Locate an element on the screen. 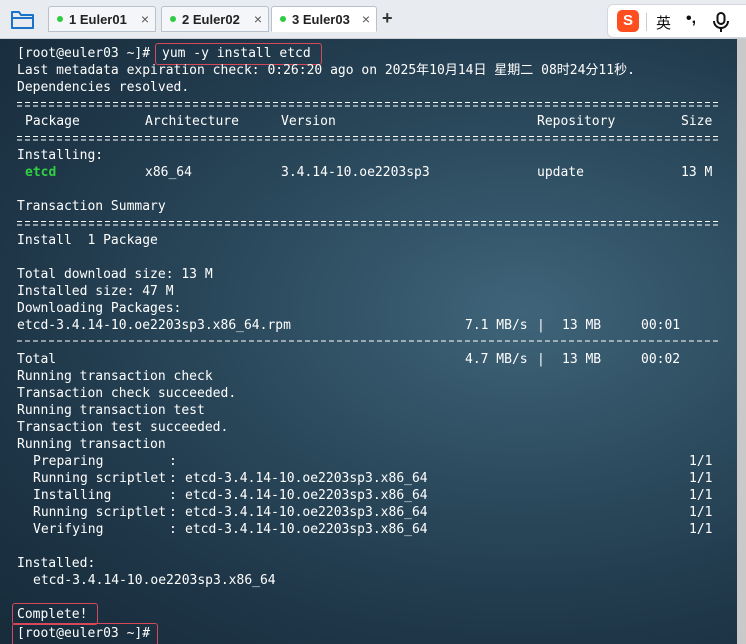 Image resolution: width=746 pixels, height=644 pixels. divider is located at coordinates (646, 22).